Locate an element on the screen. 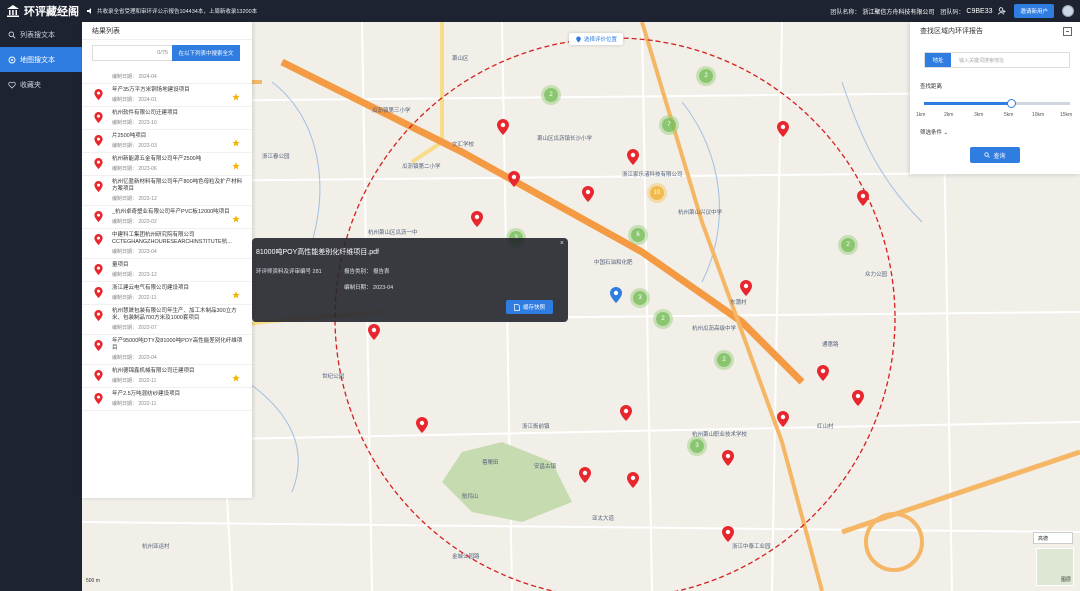  list-item: 年产2.5万吨混纺纱建设项目 编制日期： 2022-11 is located at coordinates (167, 399).